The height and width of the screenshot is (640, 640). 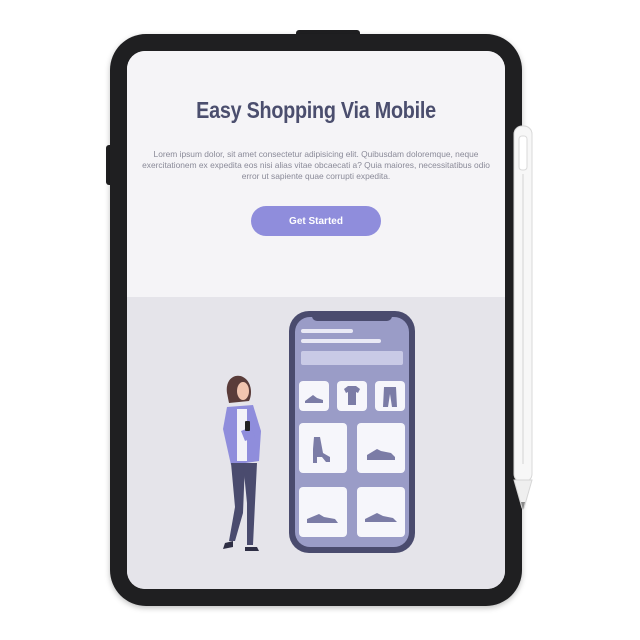 What do you see at coordinates (390, 396) in the screenshot?
I see `pants-tile` at bounding box center [390, 396].